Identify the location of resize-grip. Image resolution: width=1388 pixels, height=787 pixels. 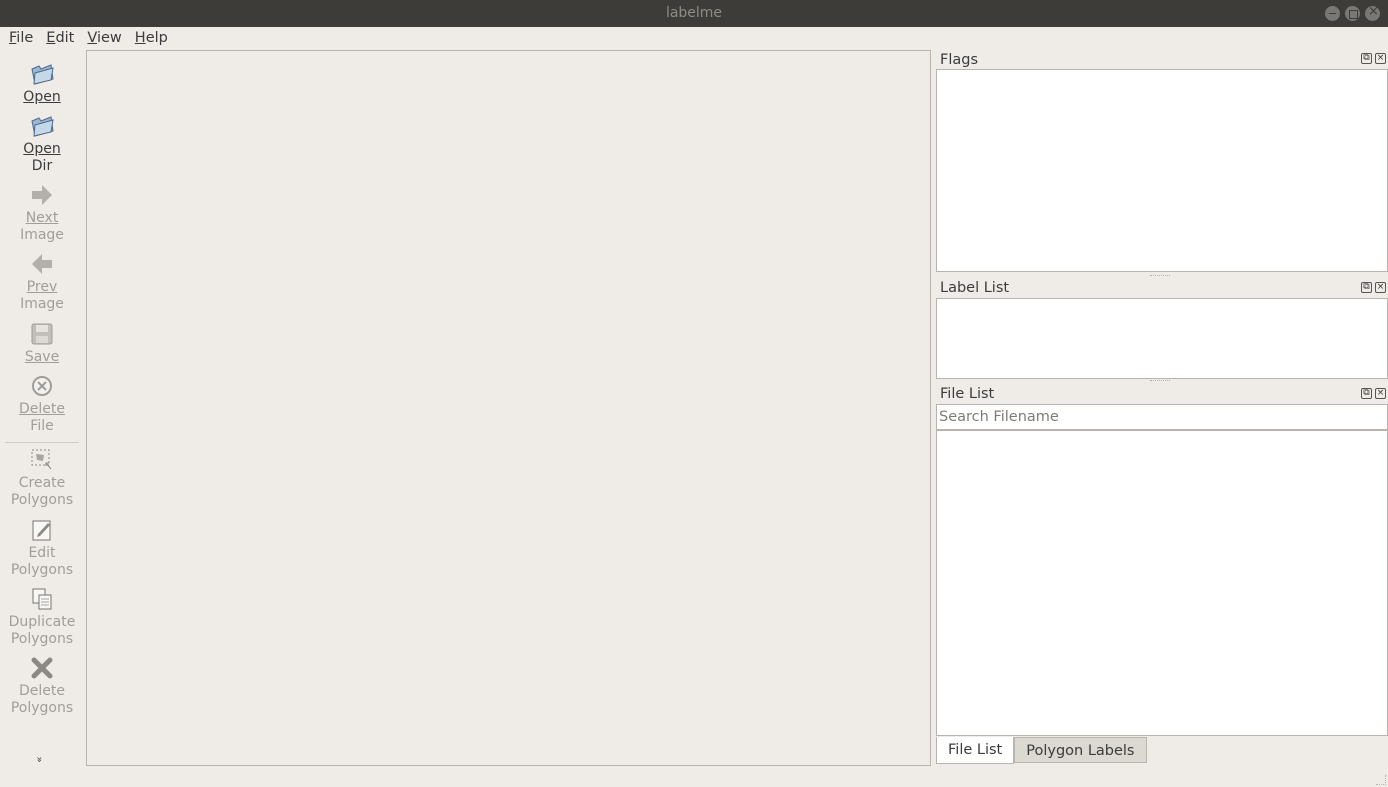
(1381, 780).